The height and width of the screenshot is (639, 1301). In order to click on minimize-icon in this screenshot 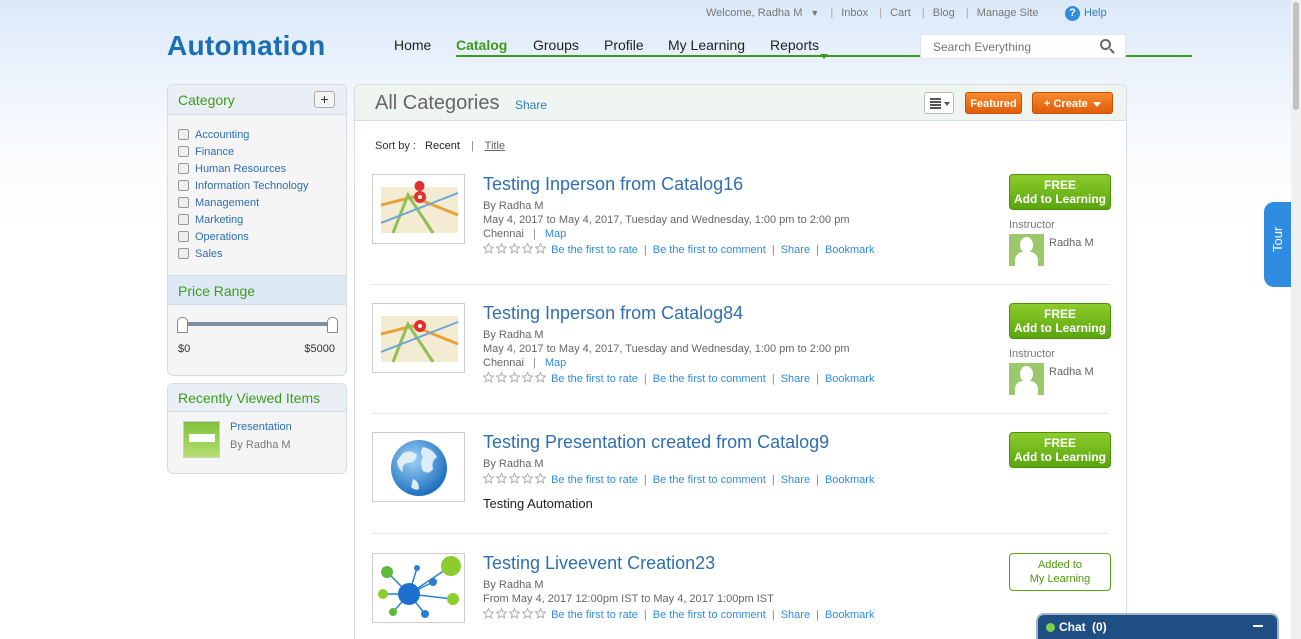, I will do `click(1258, 626)`.